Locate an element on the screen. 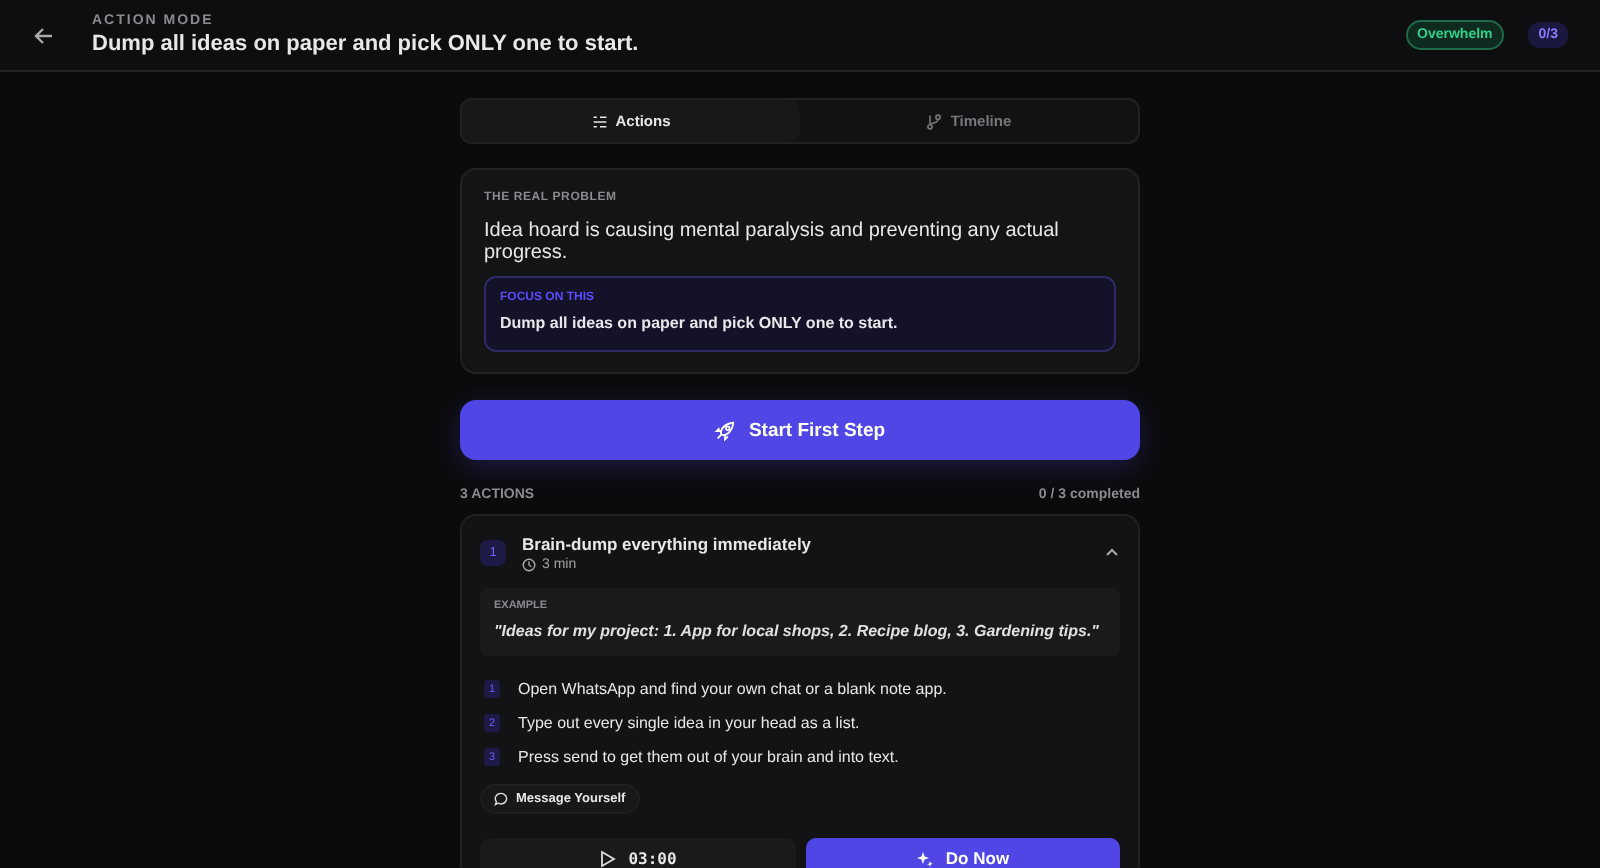 The image size is (1600, 868). rocket-icon is located at coordinates (725, 430).